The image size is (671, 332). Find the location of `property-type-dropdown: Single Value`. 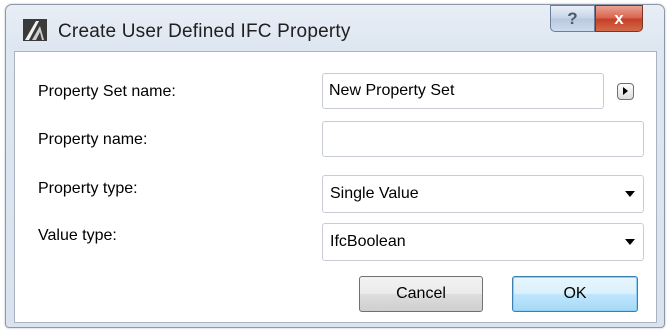

property-type-dropdown: Single Value is located at coordinates (483, 194).